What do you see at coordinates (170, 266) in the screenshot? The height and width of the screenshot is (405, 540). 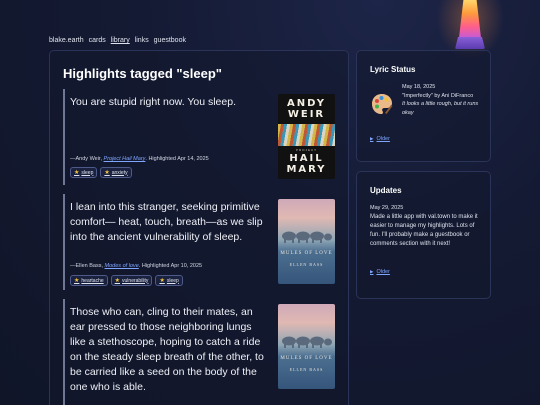 I see `highlight-date: . Highlighted Apr 10, 2025` at bounding box center [170, 266].